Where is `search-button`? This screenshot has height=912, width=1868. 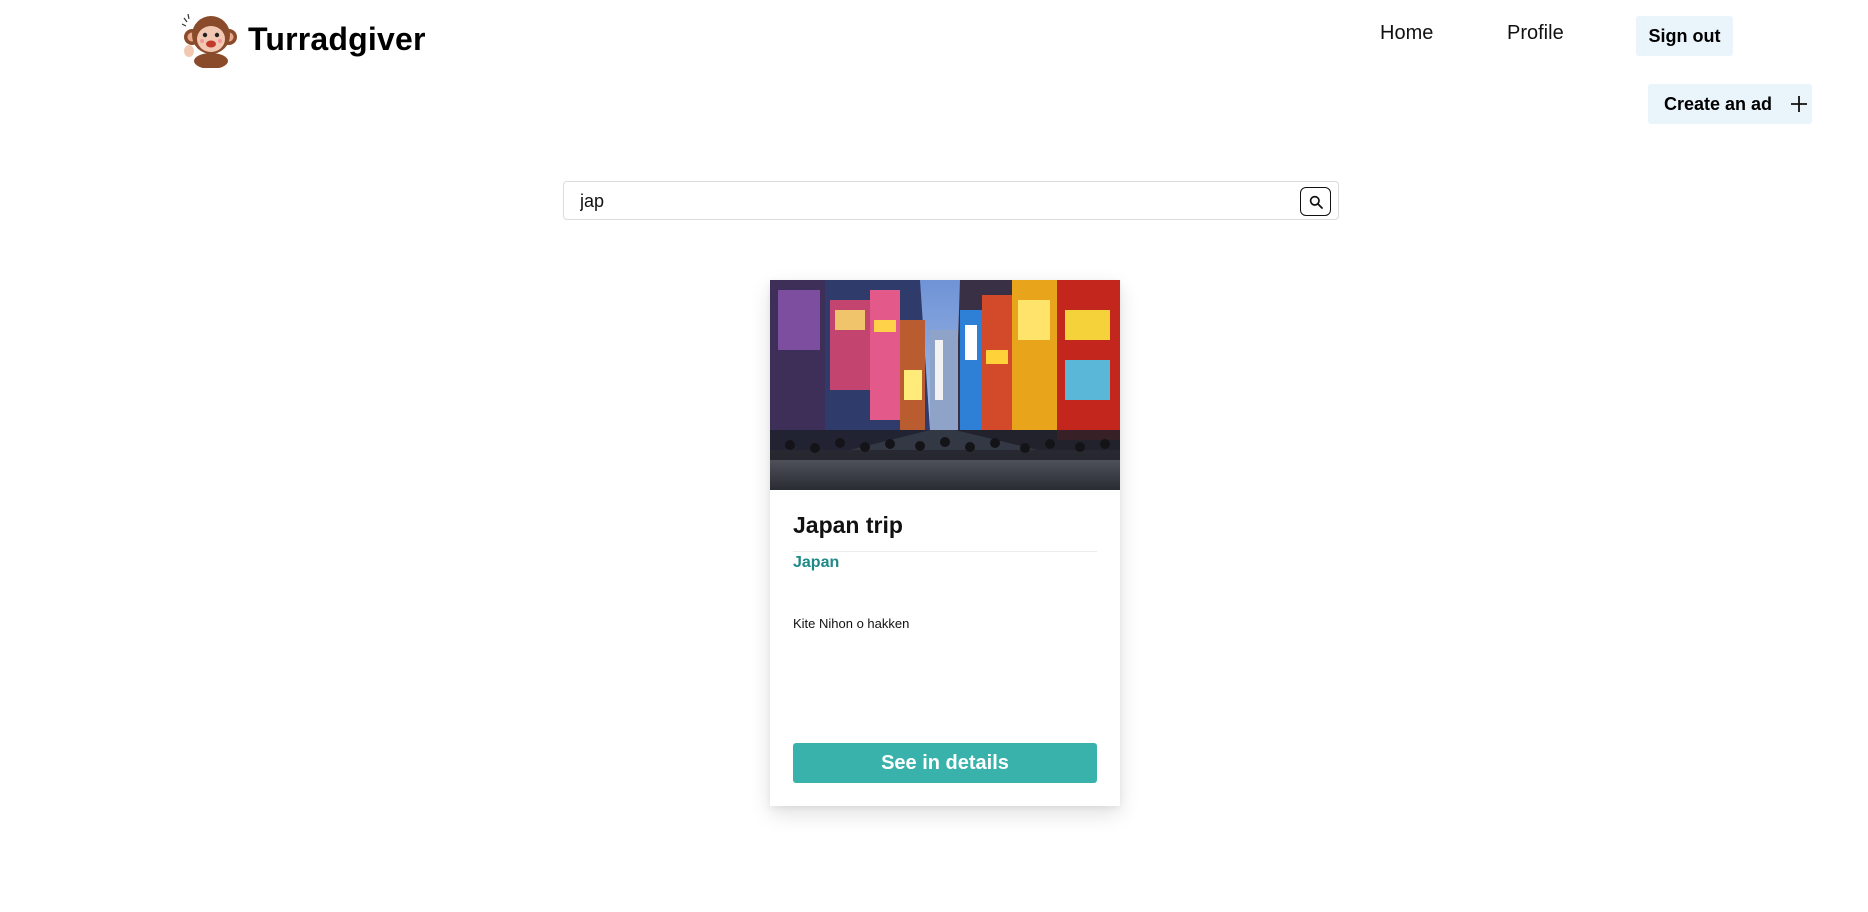
search-button is located at coordinates (1315, 201).